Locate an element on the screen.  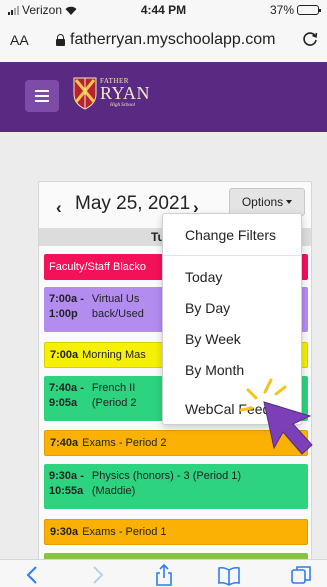
event-time: 9:30a - 10:55a is located at coordinates (66, 486).